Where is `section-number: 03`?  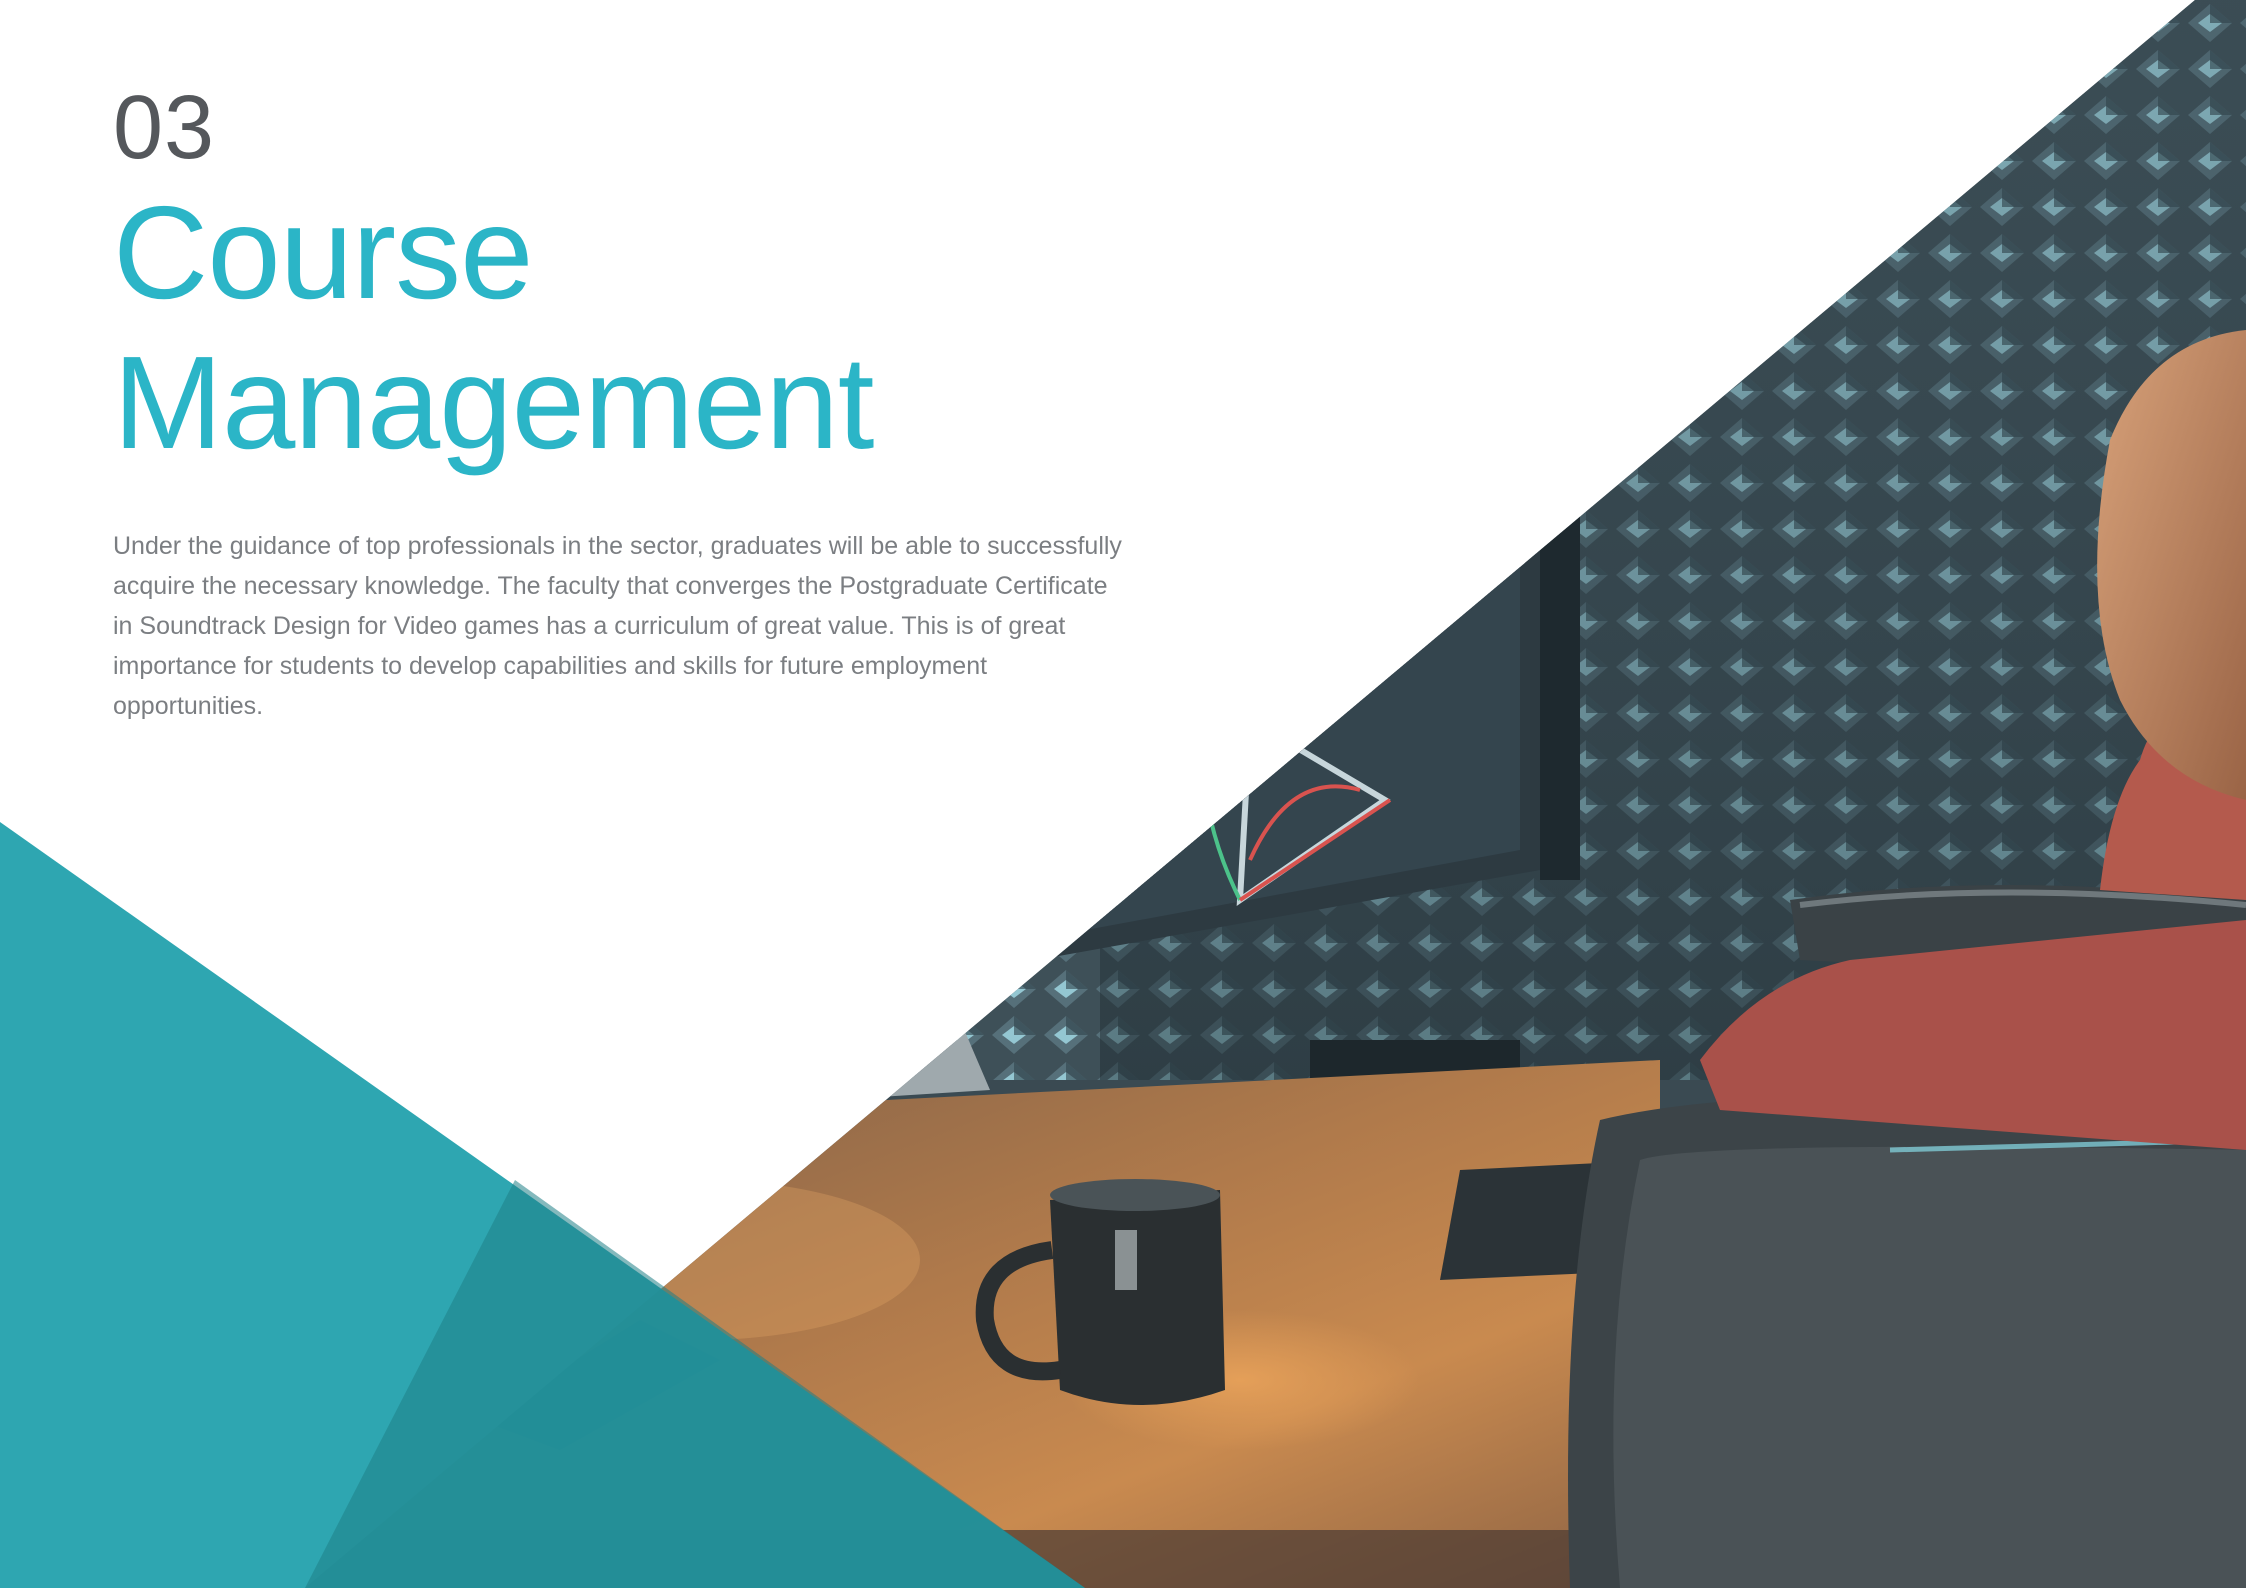
section-number: 03 is located at coordinates (164, 128).